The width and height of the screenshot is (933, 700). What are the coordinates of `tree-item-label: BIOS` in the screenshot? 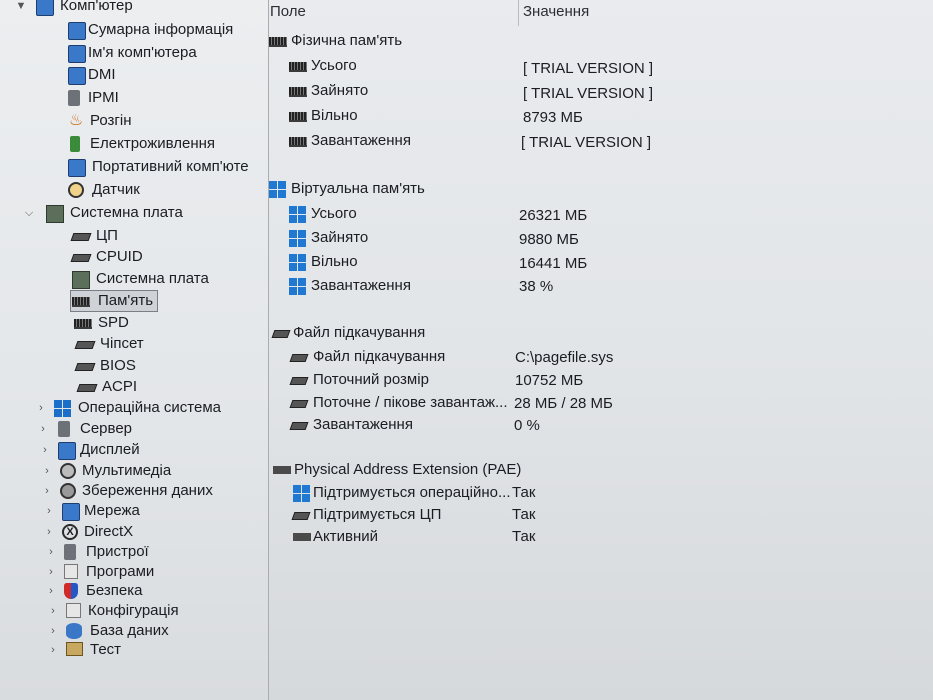 It's located at (118, 365).